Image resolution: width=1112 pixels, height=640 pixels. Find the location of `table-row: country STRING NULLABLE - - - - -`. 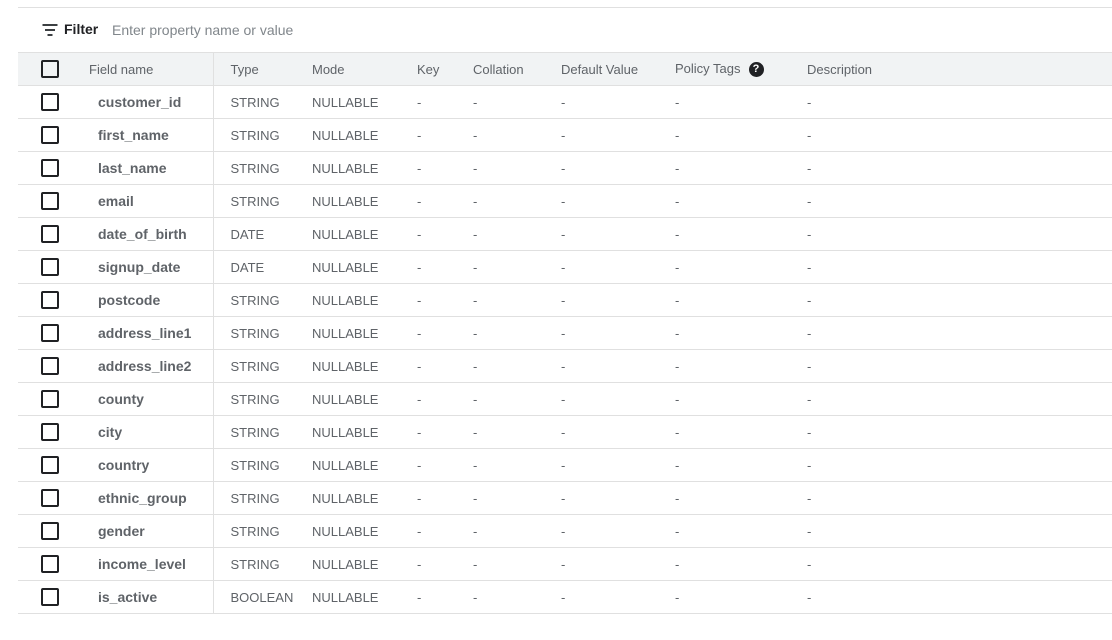

table-row: country STRING NULLABLE - - - - - is located at coordinates (565, 465).